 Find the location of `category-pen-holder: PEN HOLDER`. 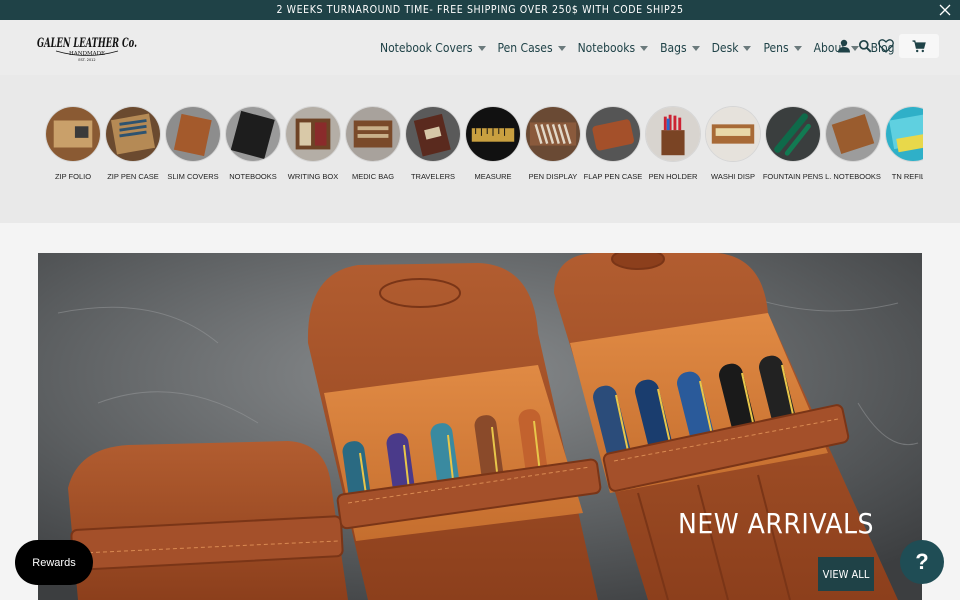

category-pen-holder: PEN HOLDER is located at coordinates (673, 156).